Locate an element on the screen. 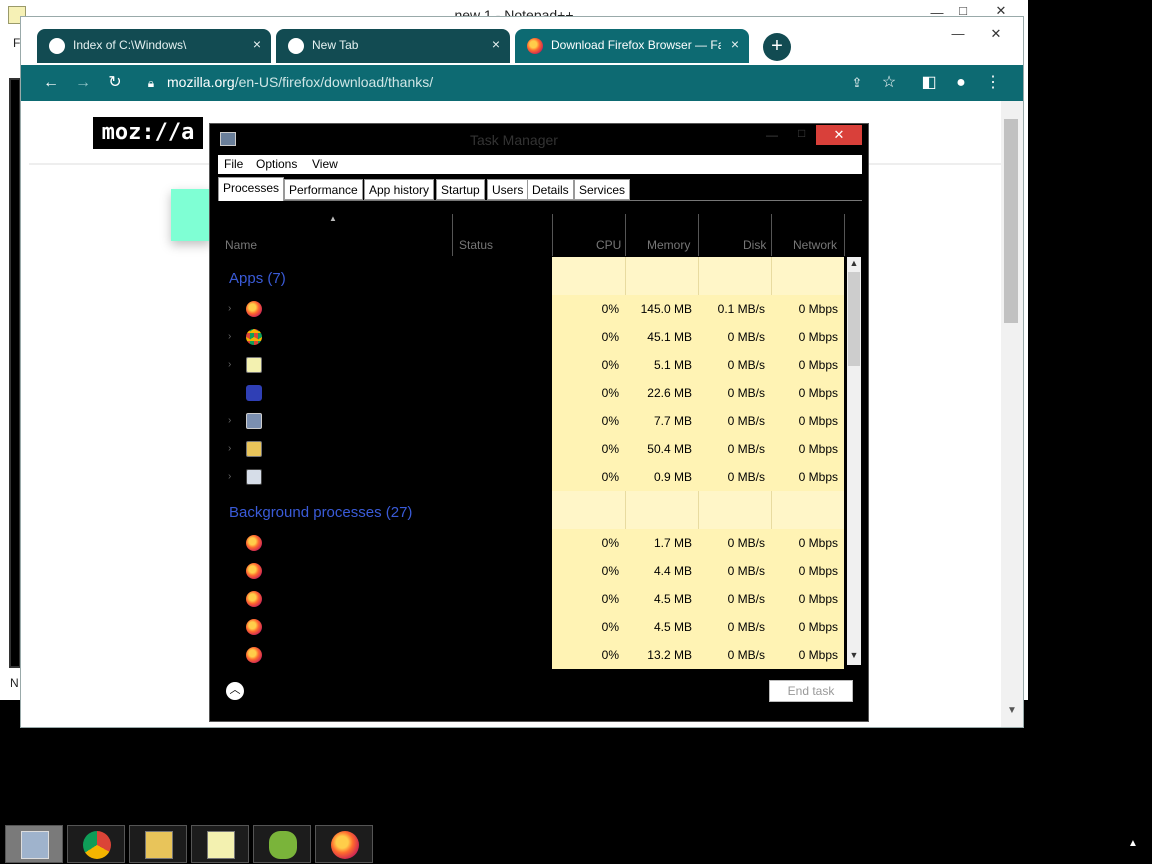 This screenshot has height=864, width=1152. back-arrow-icon: ← is located at coordinates (51, 83).